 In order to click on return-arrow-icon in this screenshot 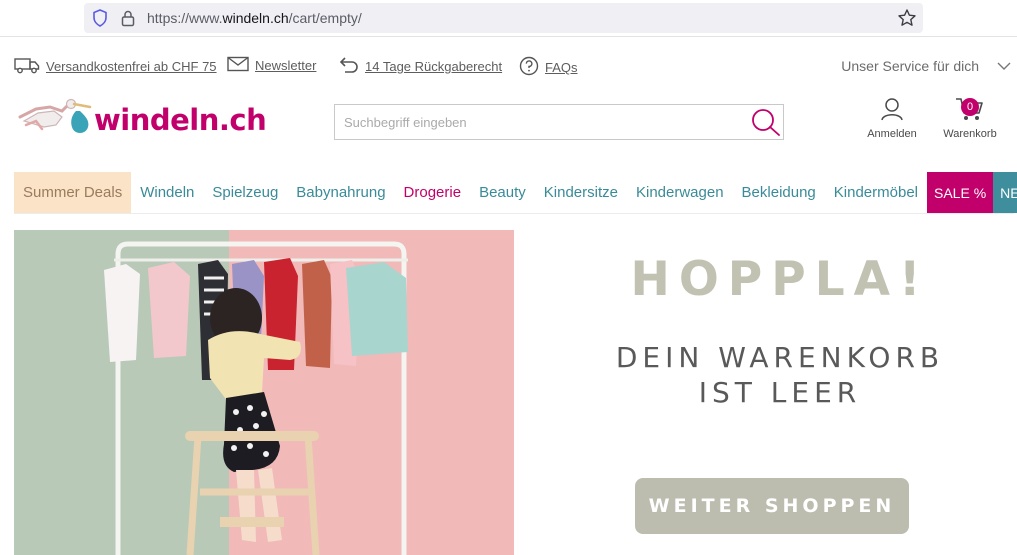, I will do `click(349, 66)`.